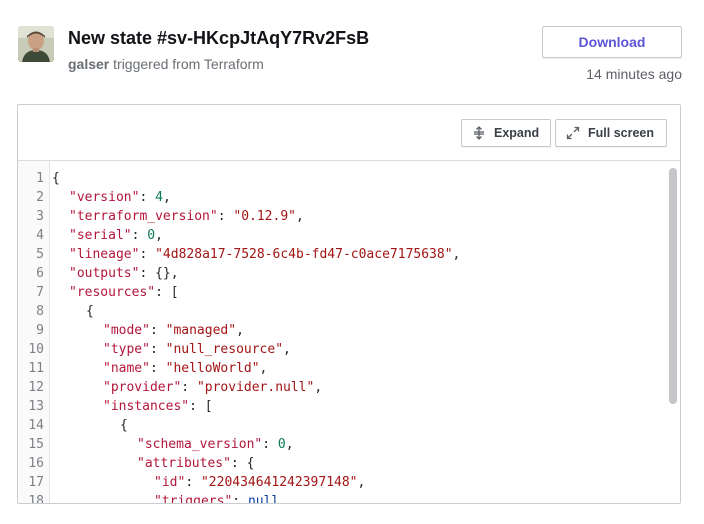 This screenshot has height=524, width=704. Describe the element at coordinates (36, 349) in the screenshot. I see `line-number: 10` at that location.